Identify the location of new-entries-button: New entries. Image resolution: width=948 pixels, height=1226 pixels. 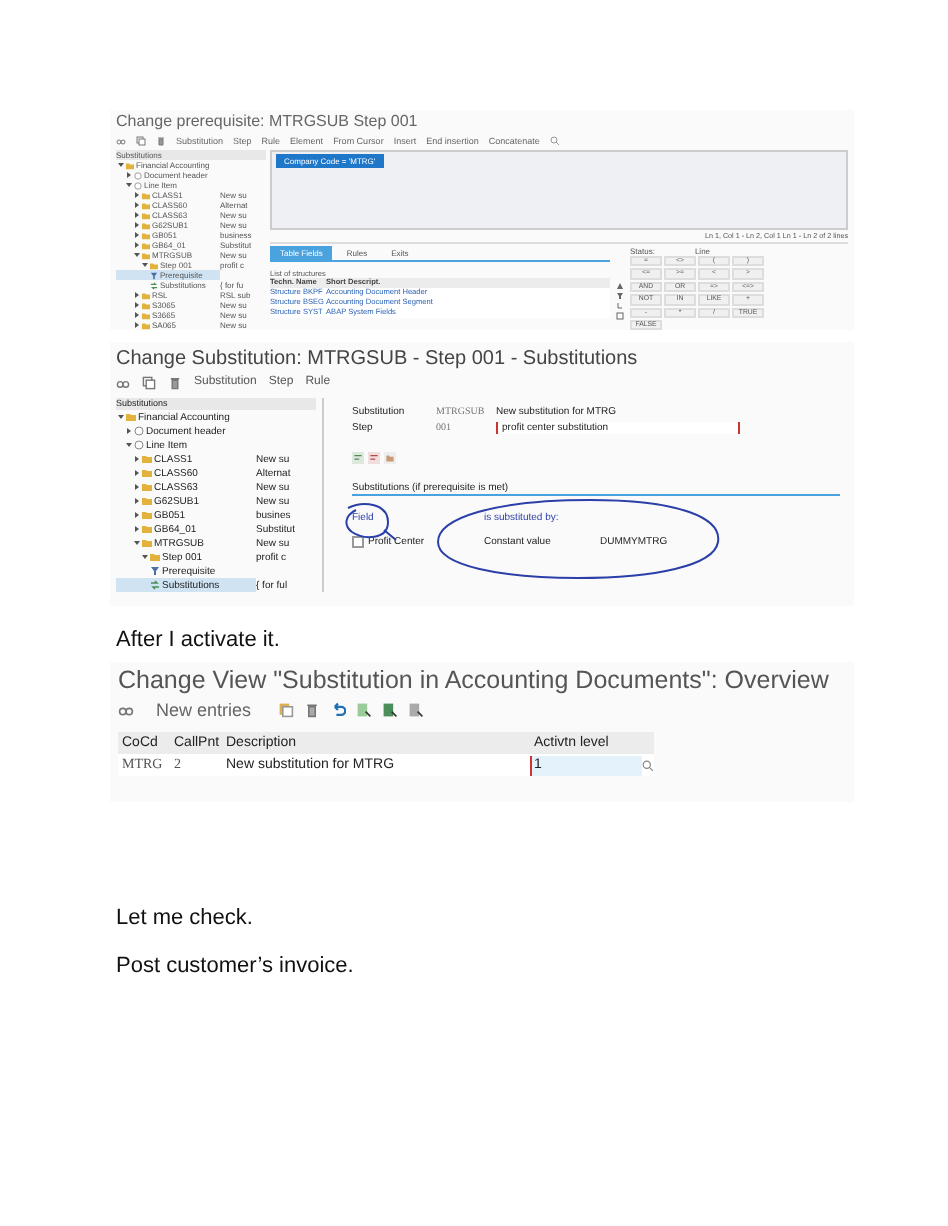
(204, 710).